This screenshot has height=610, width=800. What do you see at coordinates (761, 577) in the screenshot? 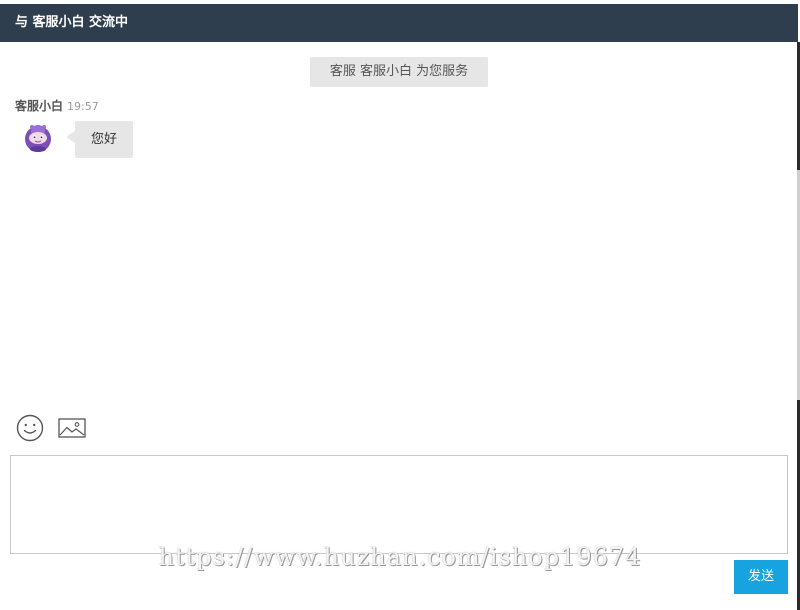
I see `send-button: 发送` at bounding box center [761, 577].